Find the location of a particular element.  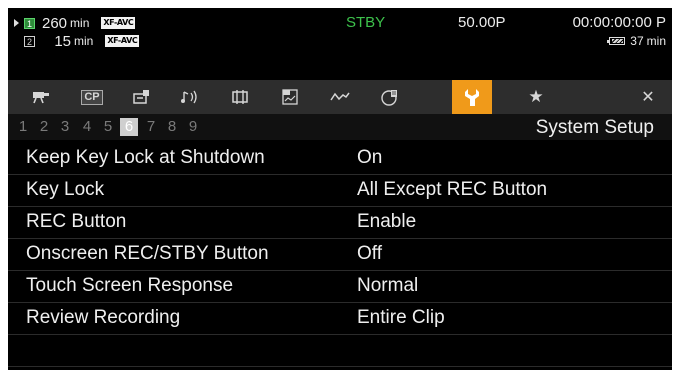

tab-system-setup is located at coordinates (472, 97).